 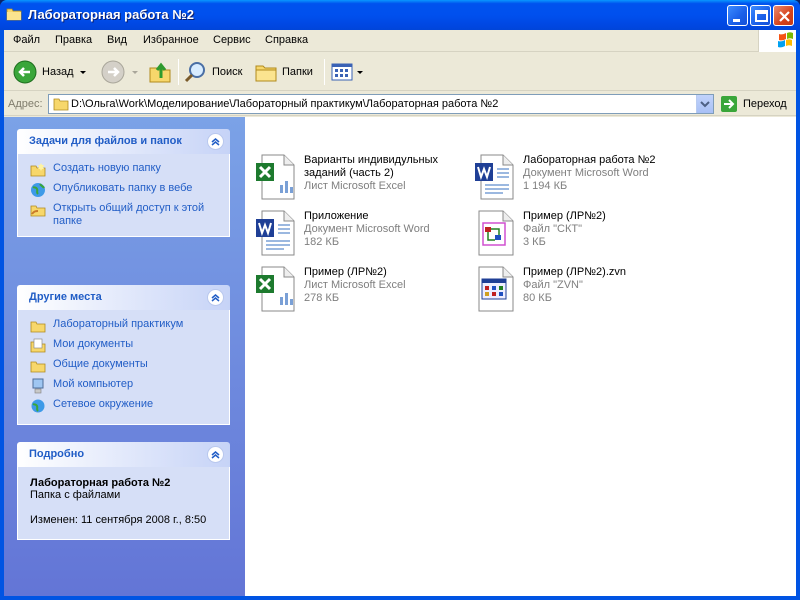 What do you see at coordinates (496, 289) in the screenshot?
I see `zvn-file-icon` at bounding box center [496, 289].